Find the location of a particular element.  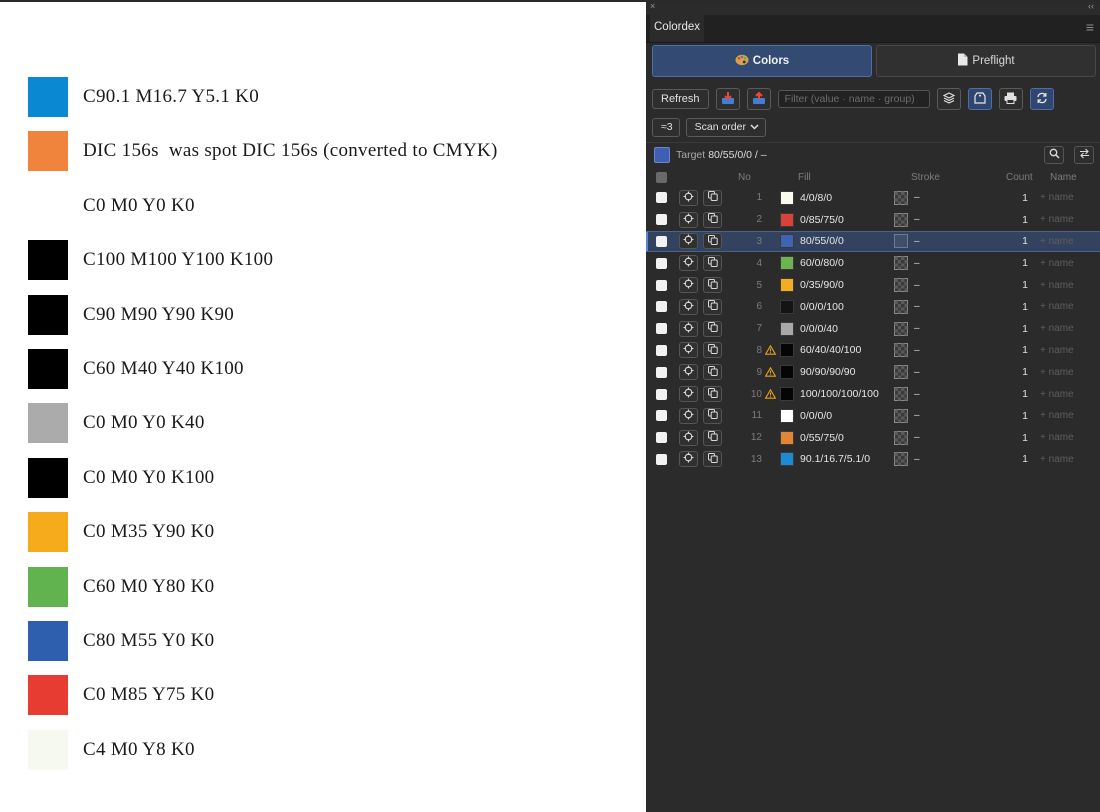

color-row: 5 0/35/90/0 – 1 + name is located at coordinates (873, 285).